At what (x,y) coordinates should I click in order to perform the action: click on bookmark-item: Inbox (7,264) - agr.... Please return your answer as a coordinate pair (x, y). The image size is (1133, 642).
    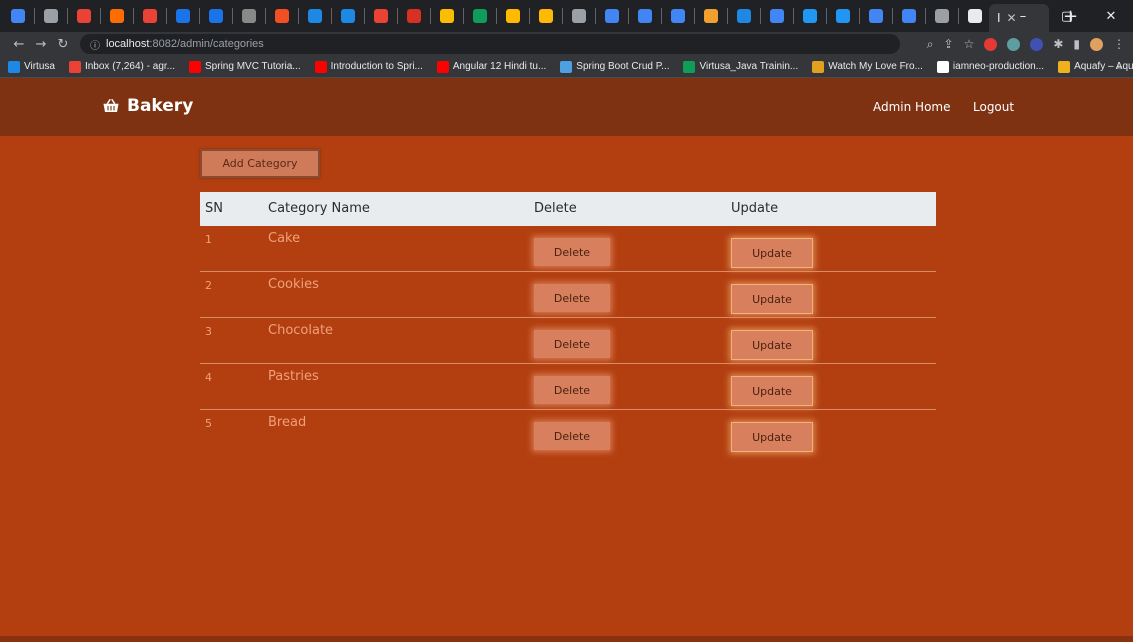
    Looking at the image, I should click on (121, 66).